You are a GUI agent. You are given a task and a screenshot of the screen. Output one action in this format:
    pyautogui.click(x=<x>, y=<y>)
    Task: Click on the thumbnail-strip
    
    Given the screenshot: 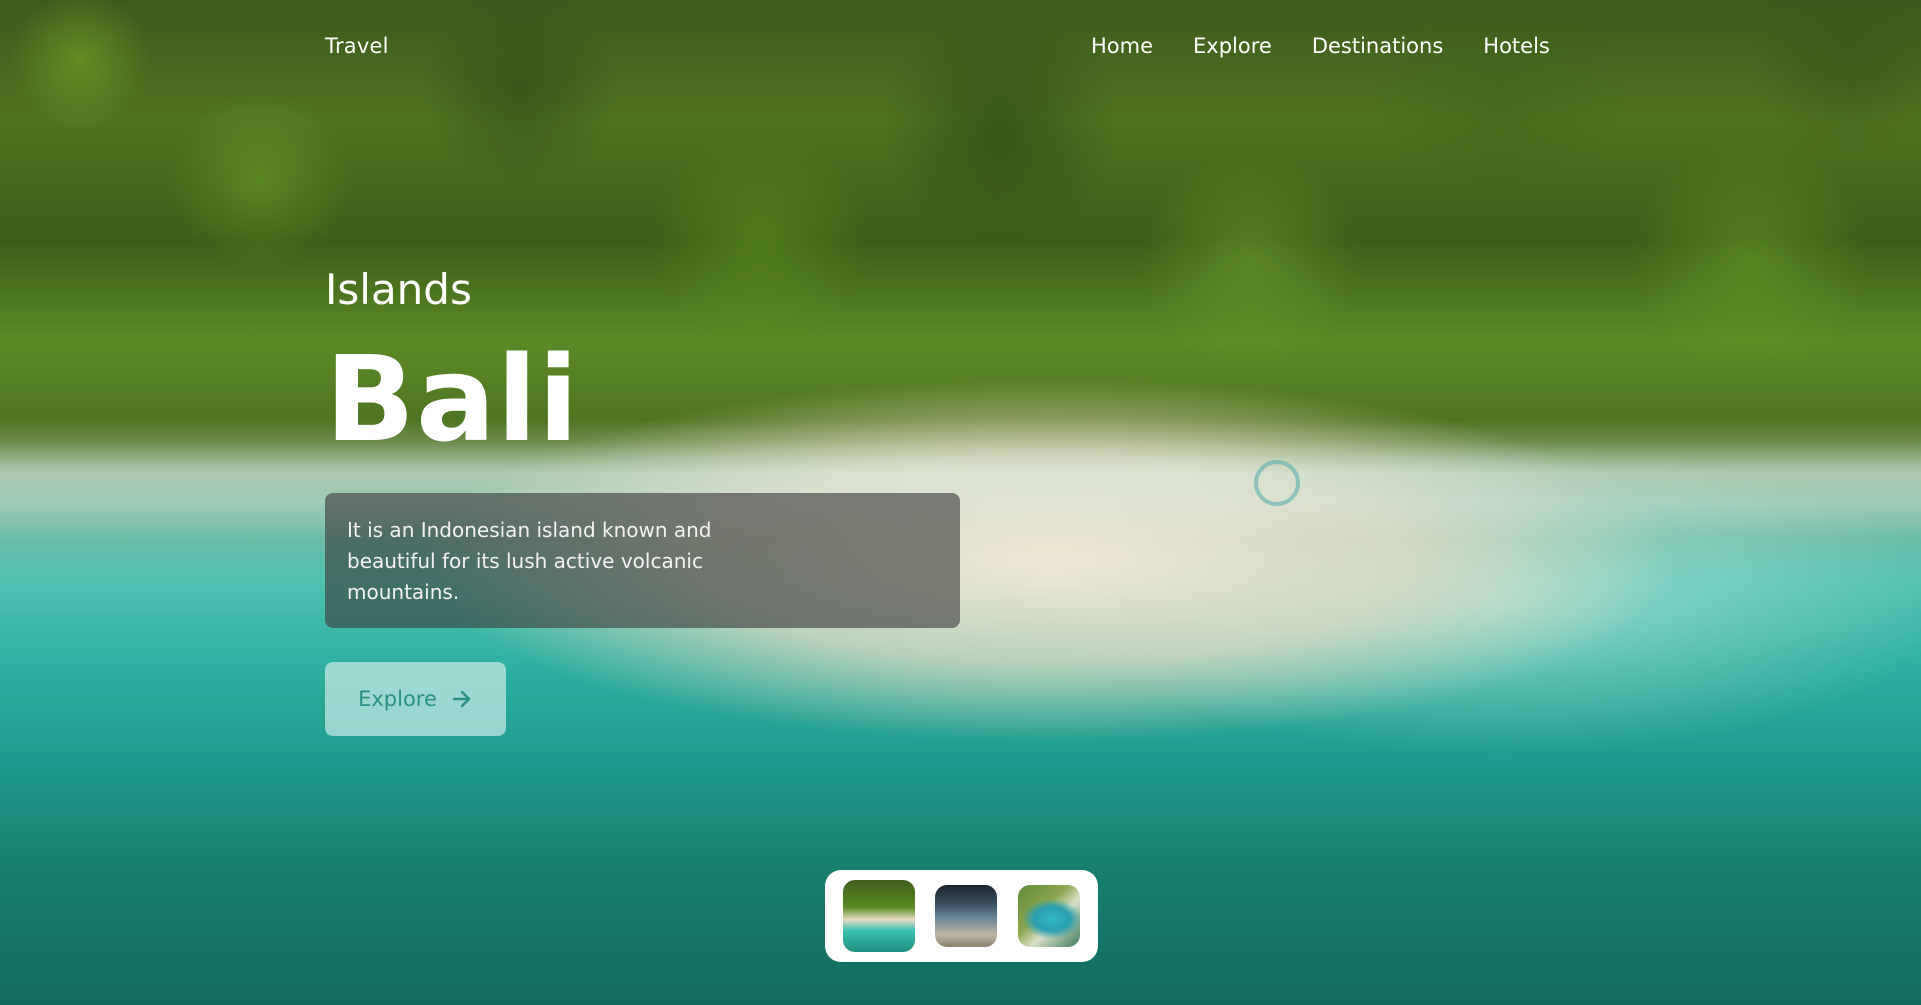 What is the action you would take?
    pyautogui.click(x=961, y=916)
    